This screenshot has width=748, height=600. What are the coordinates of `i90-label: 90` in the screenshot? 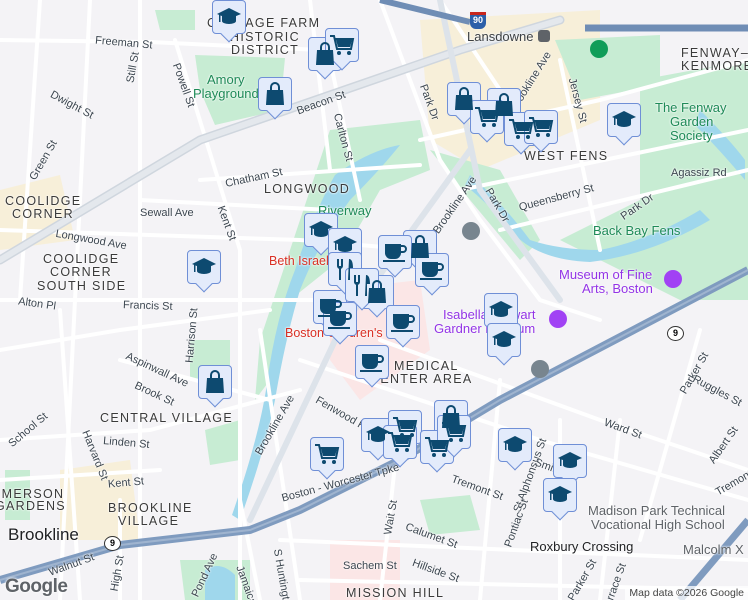 It's located at (477, 20).